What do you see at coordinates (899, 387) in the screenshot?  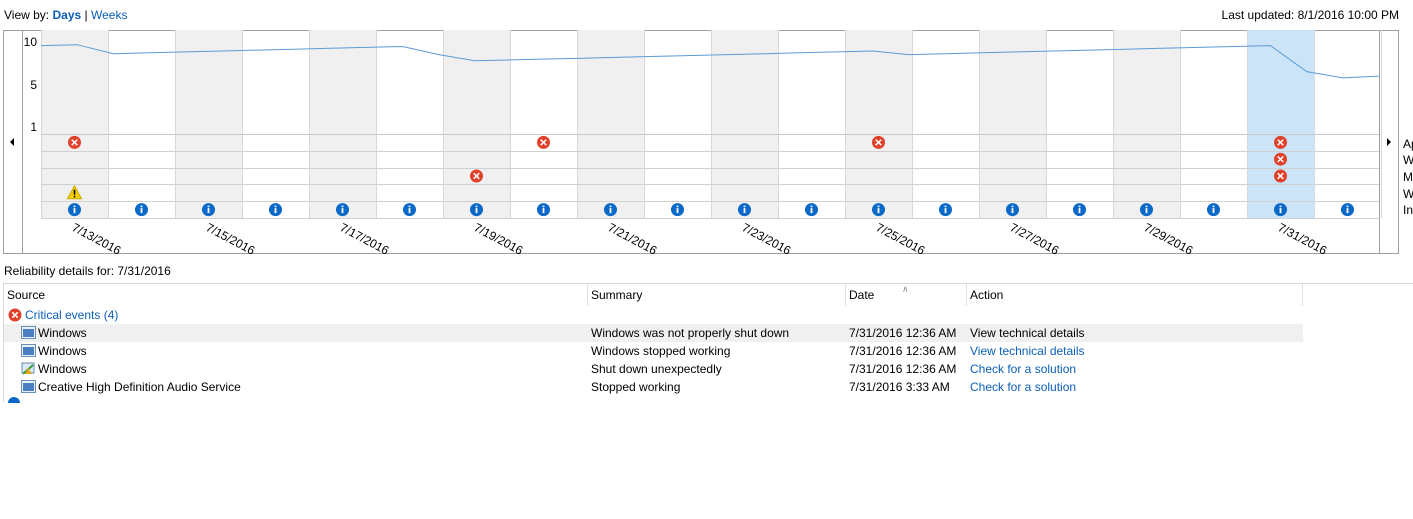 I see `row-date: 7/31/2016 3:33 AM` at bounding box center [899, 387].